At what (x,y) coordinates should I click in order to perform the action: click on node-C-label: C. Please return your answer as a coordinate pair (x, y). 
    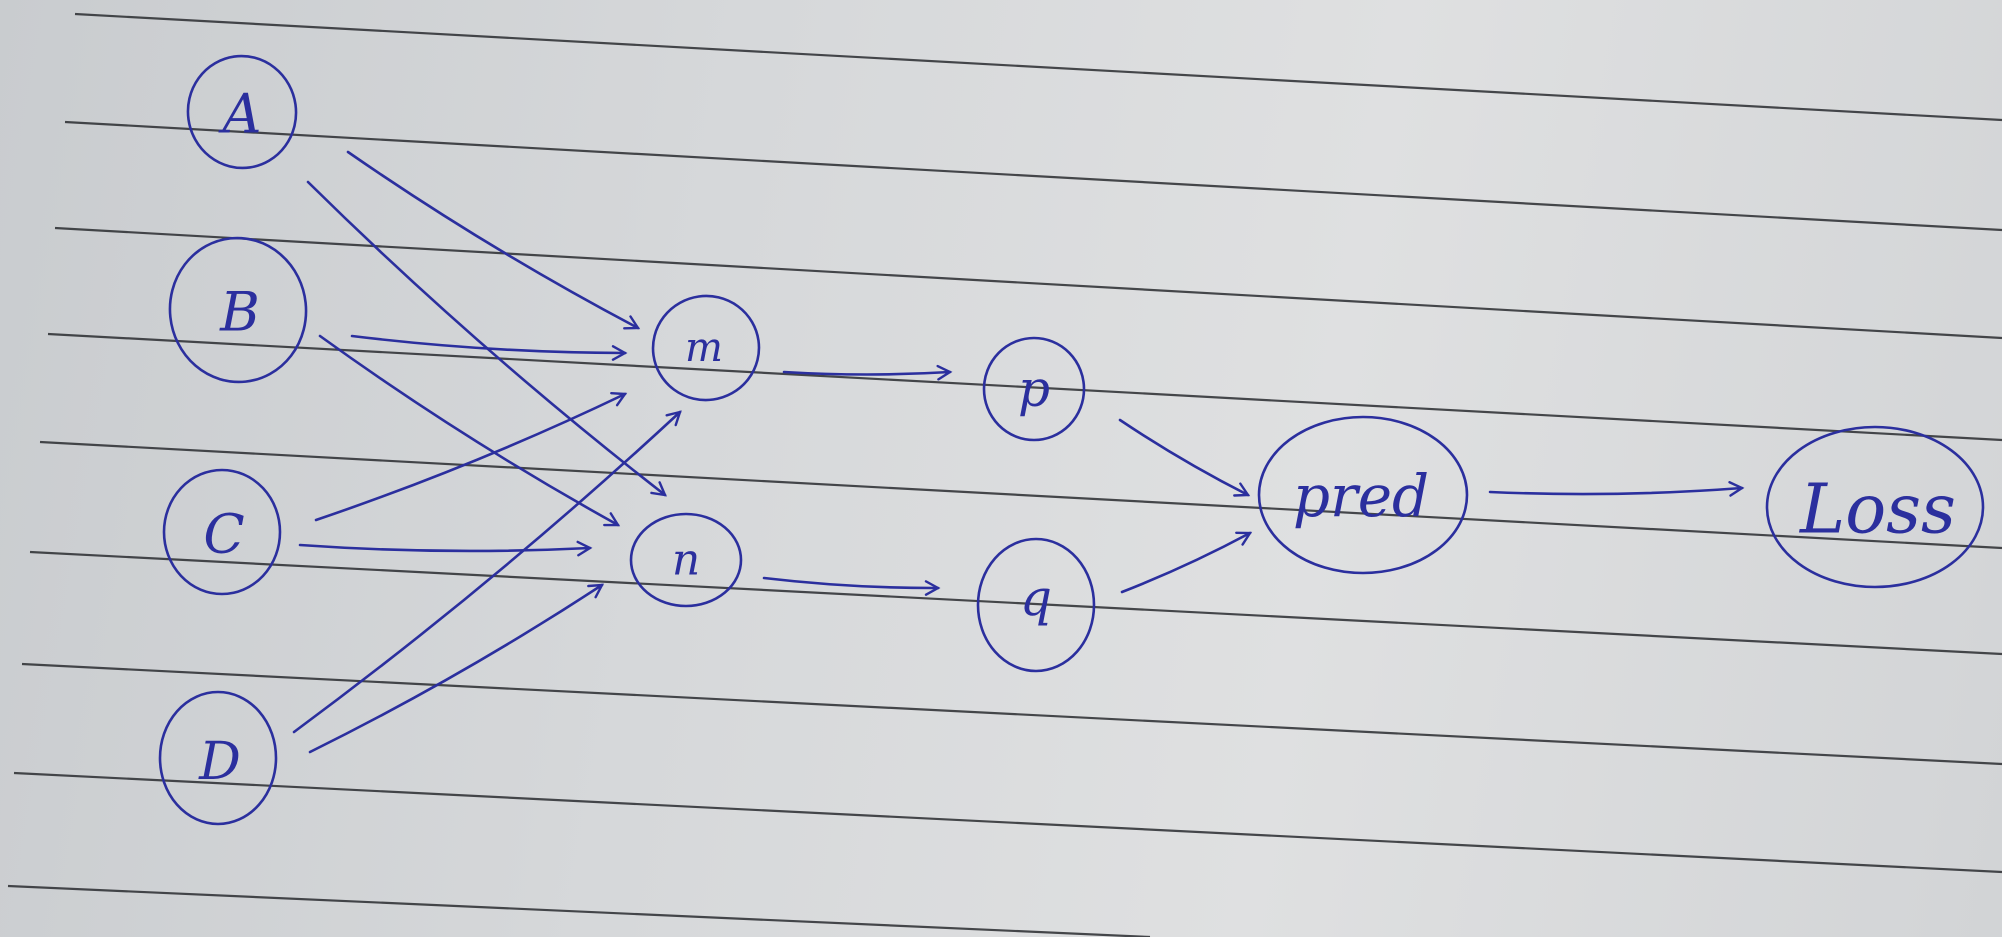
    Looking at the image, I should click on (223, 534).